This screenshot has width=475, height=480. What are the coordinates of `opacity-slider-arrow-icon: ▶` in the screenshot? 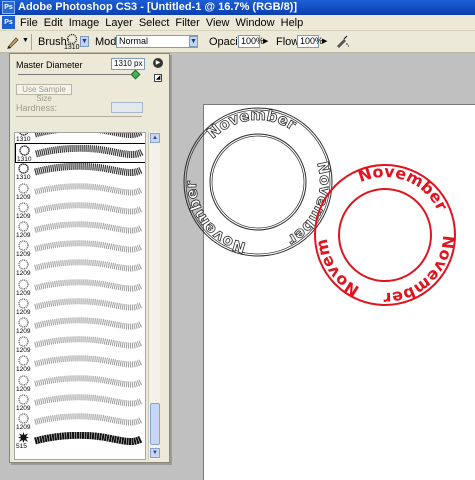 It's located at (265, 41).